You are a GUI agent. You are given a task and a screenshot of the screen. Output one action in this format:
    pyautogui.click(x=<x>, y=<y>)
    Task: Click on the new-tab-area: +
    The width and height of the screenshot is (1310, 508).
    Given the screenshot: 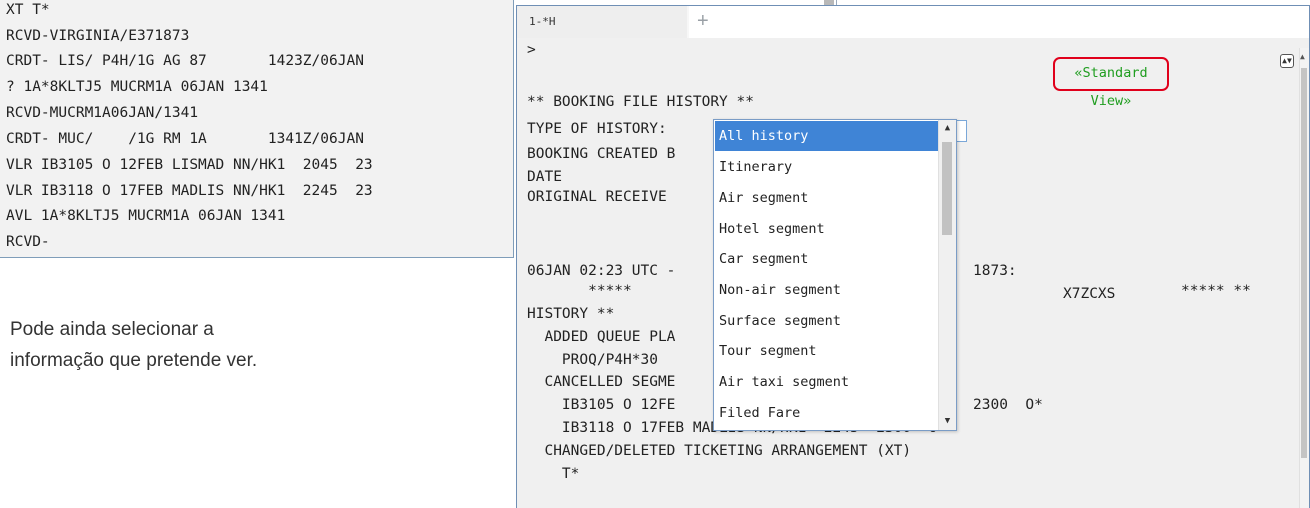 What is the action you would take?
    pyautogui.click(x=999, y=22)
    